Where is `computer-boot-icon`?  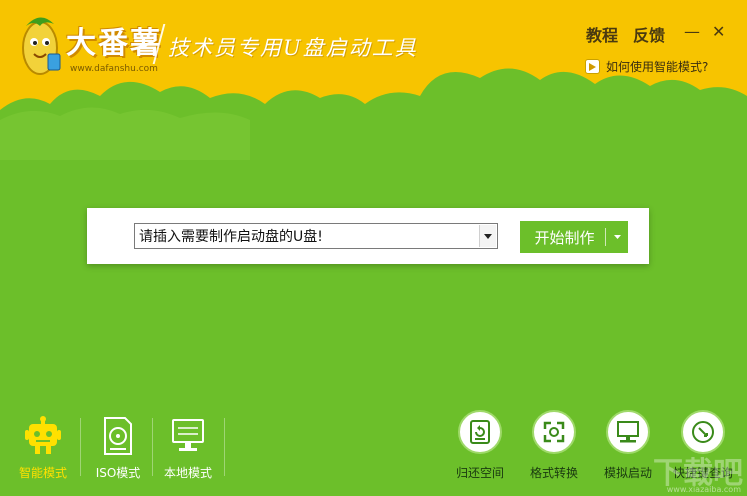
computer-boot-icon is located at coordinates (628, 432).